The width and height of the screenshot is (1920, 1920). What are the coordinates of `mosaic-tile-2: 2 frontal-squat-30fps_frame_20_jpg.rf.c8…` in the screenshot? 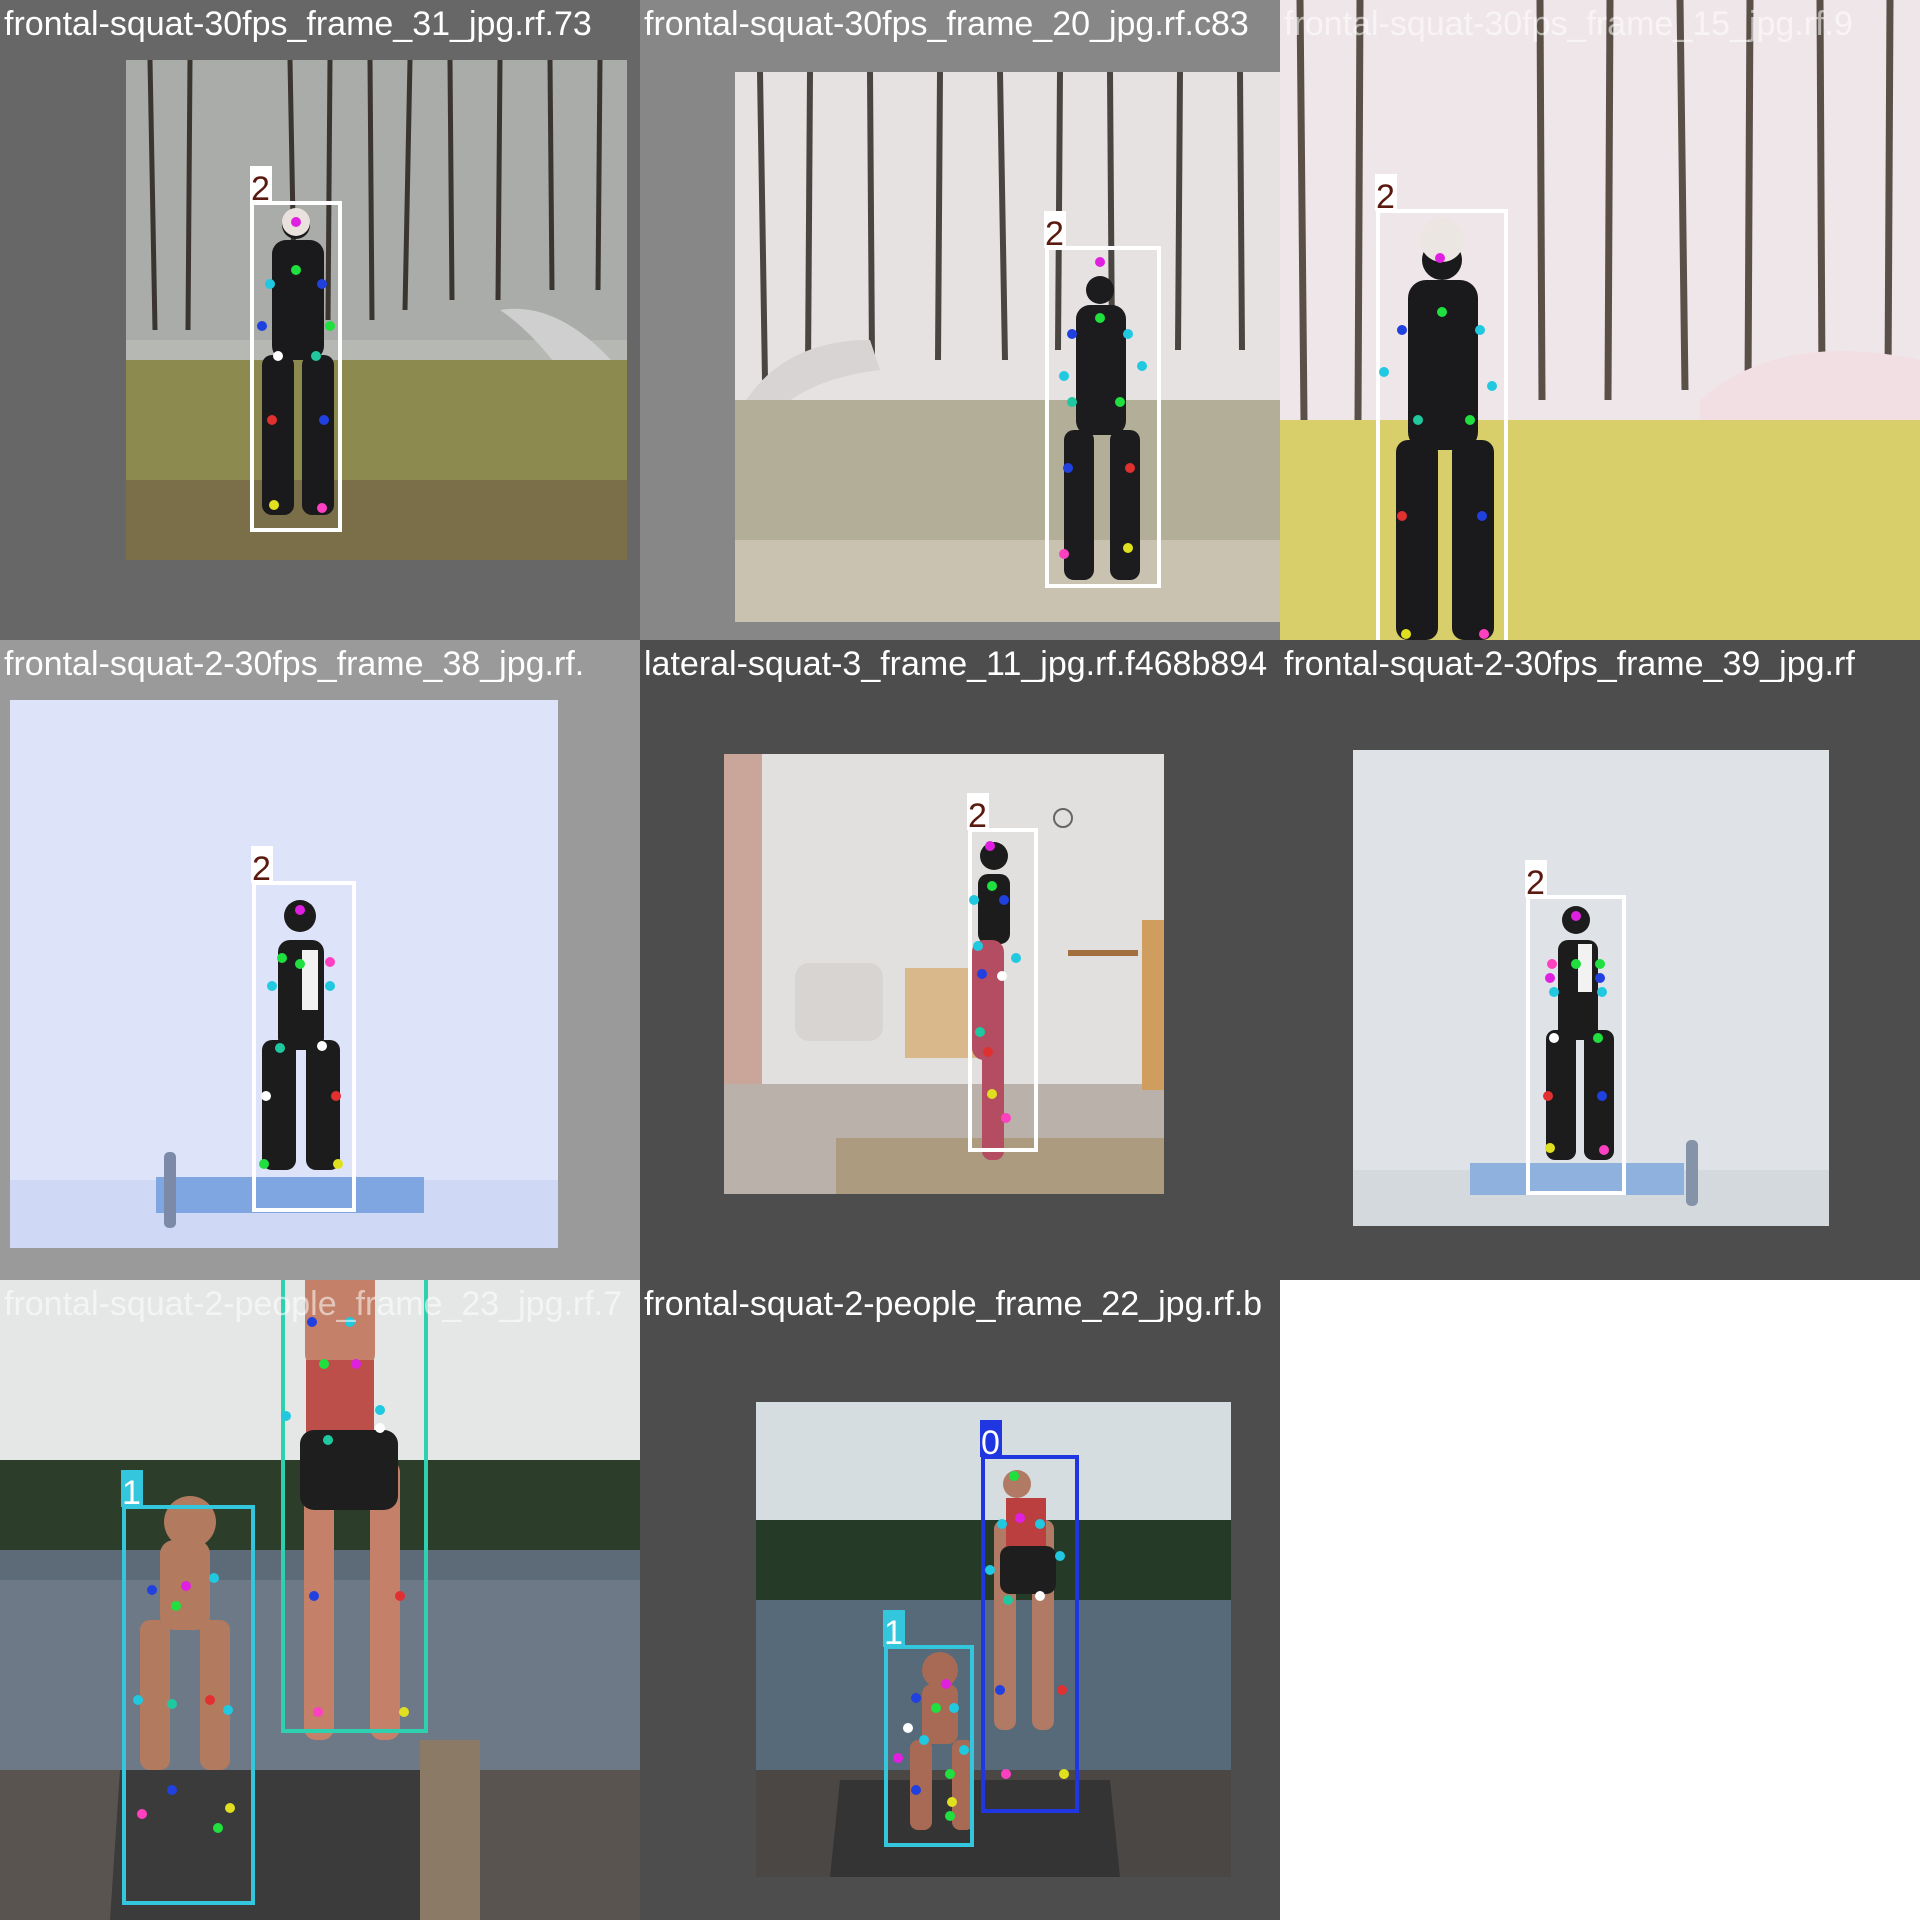 It's located at (960, 320).